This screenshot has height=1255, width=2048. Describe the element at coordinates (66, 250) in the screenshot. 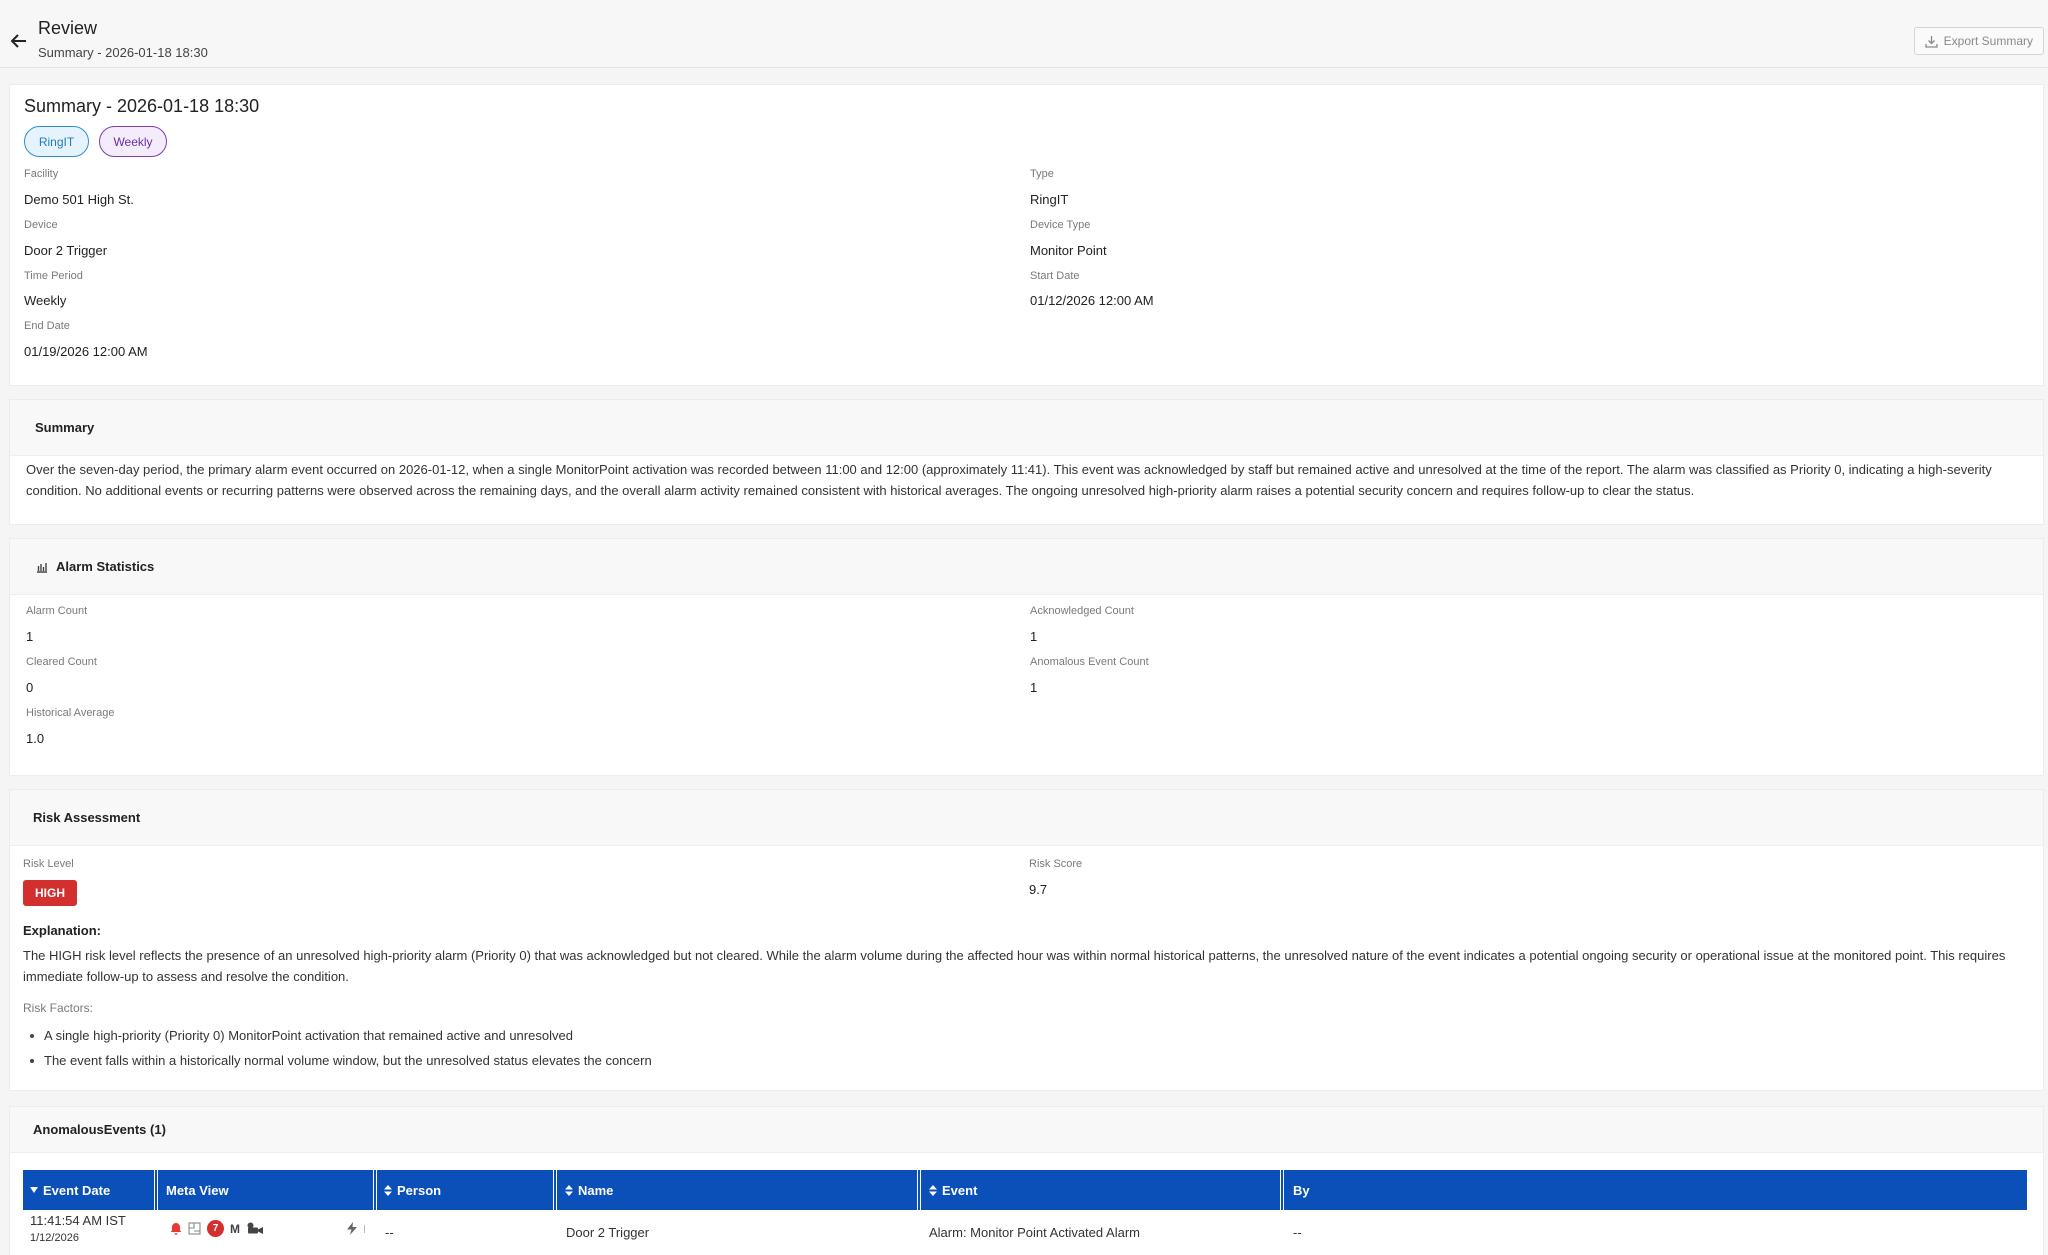

I see `device-value: Door 2 Trigger` at that location.